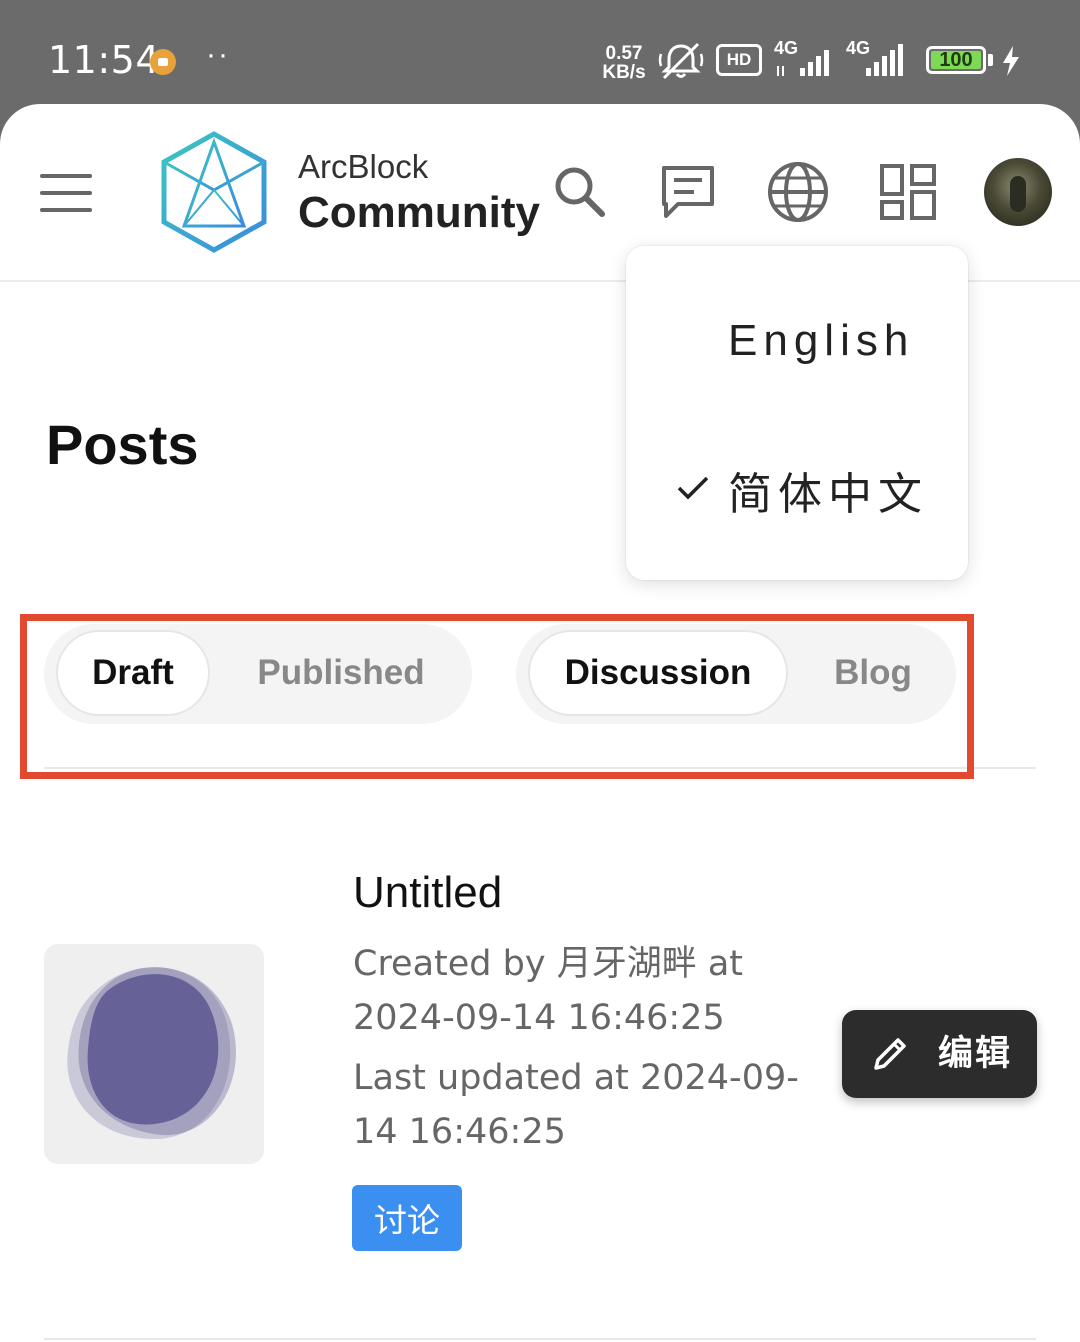 The height and width of the screenshot is (1342, 1080). What do you see at coordinates (497, 696) in the screenshot?
I see `highlight-annotation-box` at bounding box center [497, 696].